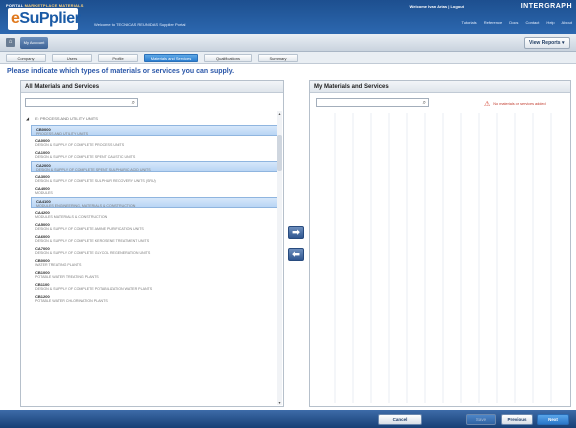 This screenshot has width=576, height=428. What do you see at coordinates (10, 42) in the screenshot?
I see `home-icon: ⌂` at bounding box center [10, 42].